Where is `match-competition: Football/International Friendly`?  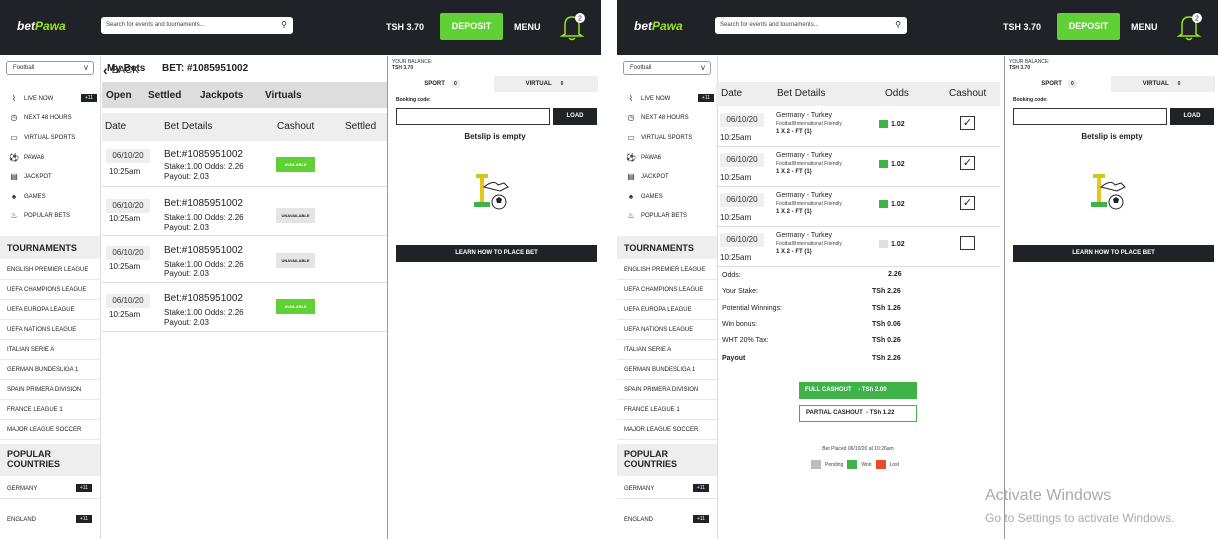
match-competition: Football/International Friendly is located at coordinates (809, 204).